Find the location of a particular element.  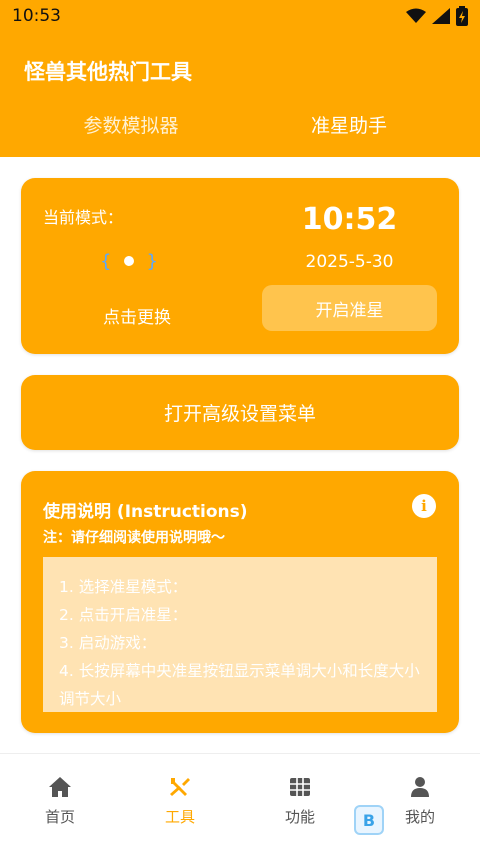

home-icon is located at coordinates (60, 787).